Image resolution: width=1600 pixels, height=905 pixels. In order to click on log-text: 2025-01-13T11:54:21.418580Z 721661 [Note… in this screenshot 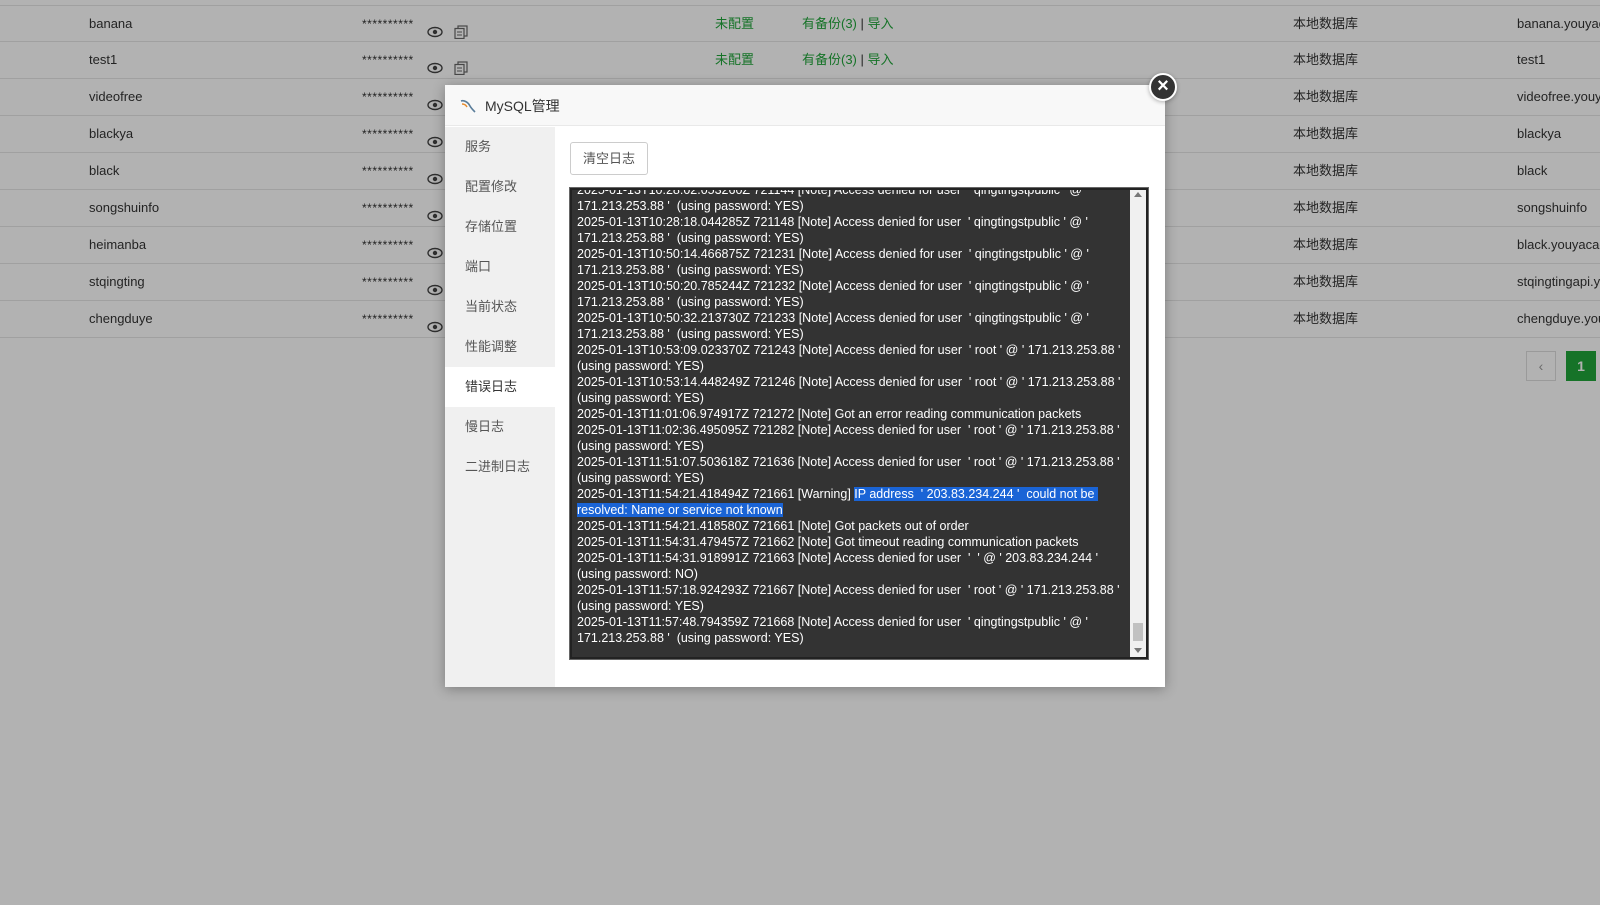, I will do `click(773, 526)`.